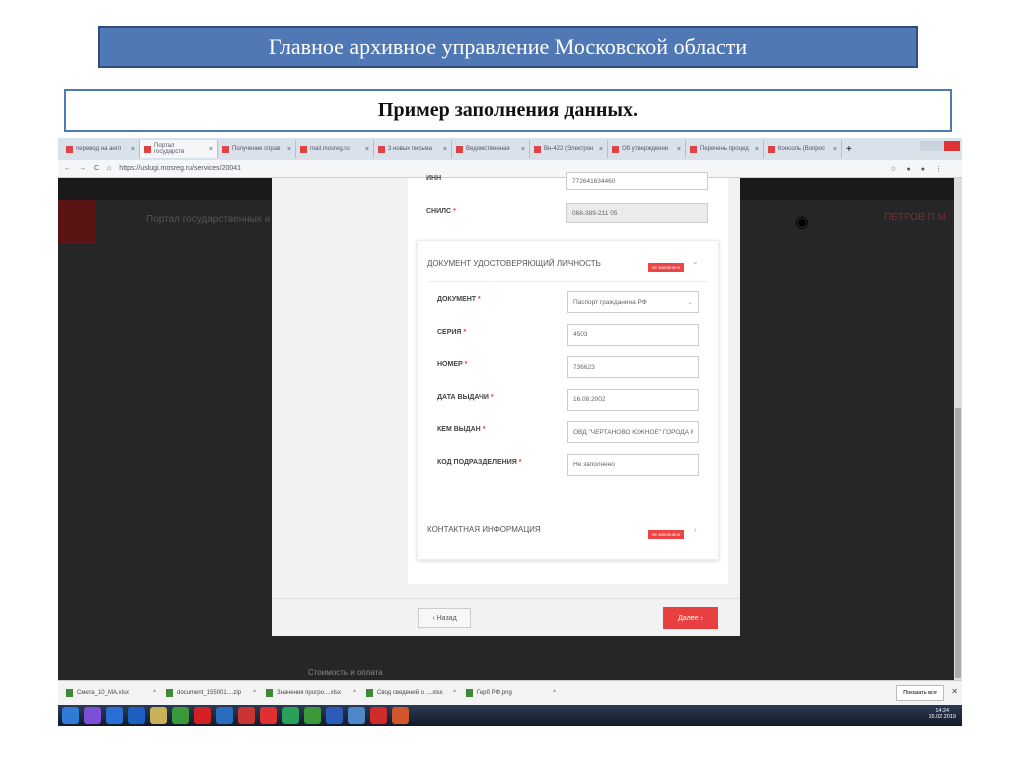 The image size is (1024, 767). Describe the element at coordinates (96, 168) in the screenshot. I see `reload-icon: C` at that location.